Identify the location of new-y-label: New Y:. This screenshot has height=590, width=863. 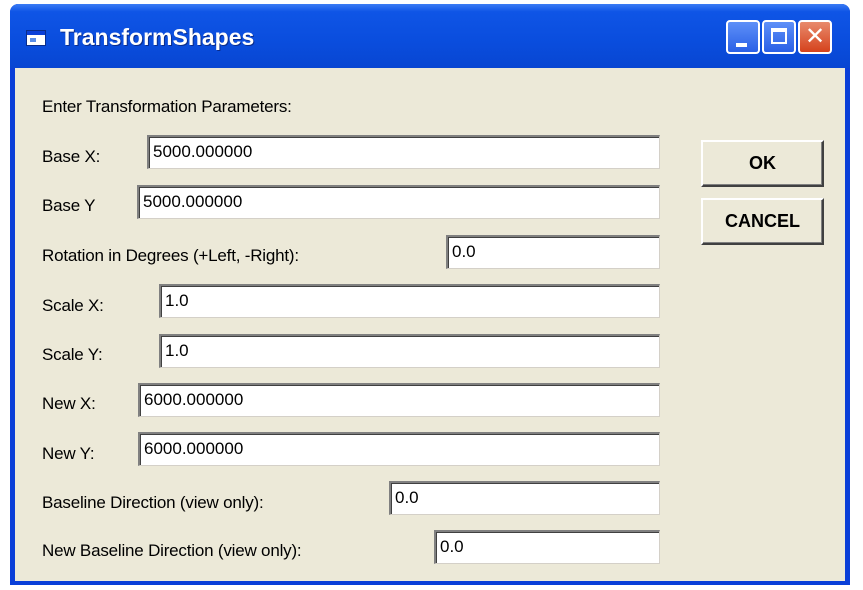
(68, 453).